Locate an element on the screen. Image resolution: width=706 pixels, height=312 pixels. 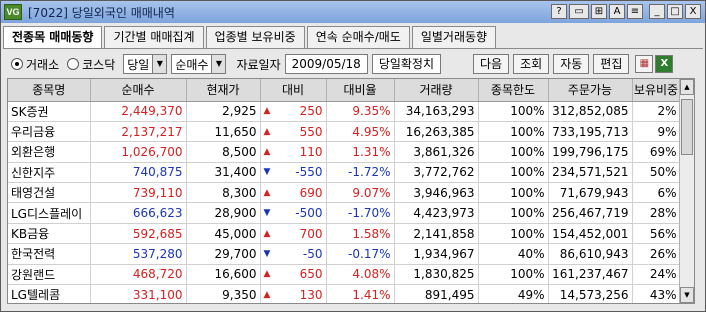
change-value: -500 is located at coordinates (309, 213).